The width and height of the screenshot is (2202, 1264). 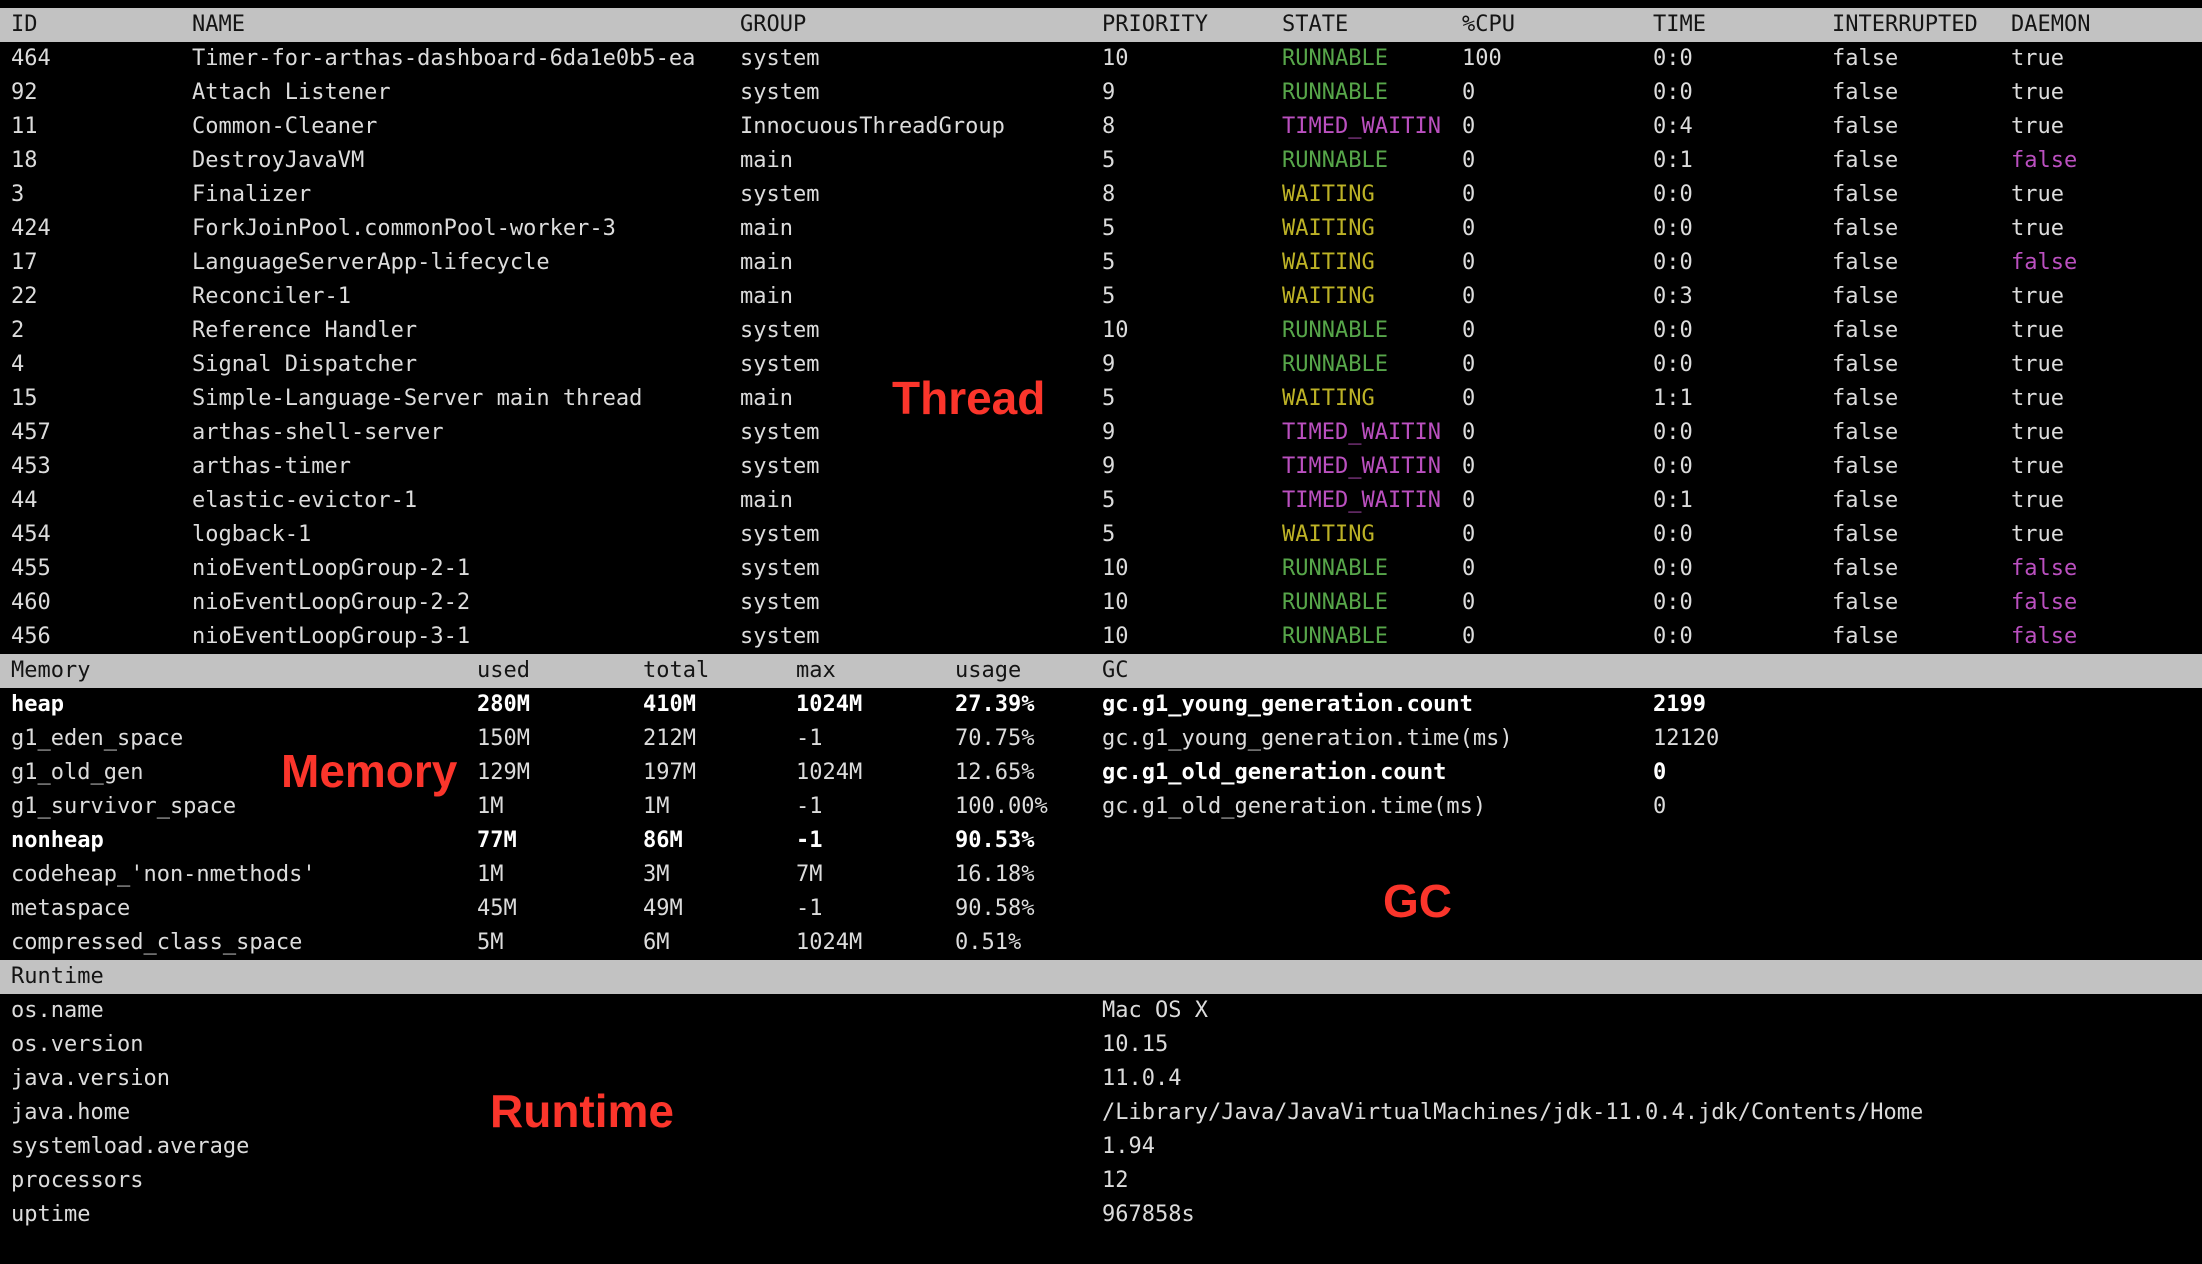 I want to click on thread-id: 3, so click(x=18, y=194).